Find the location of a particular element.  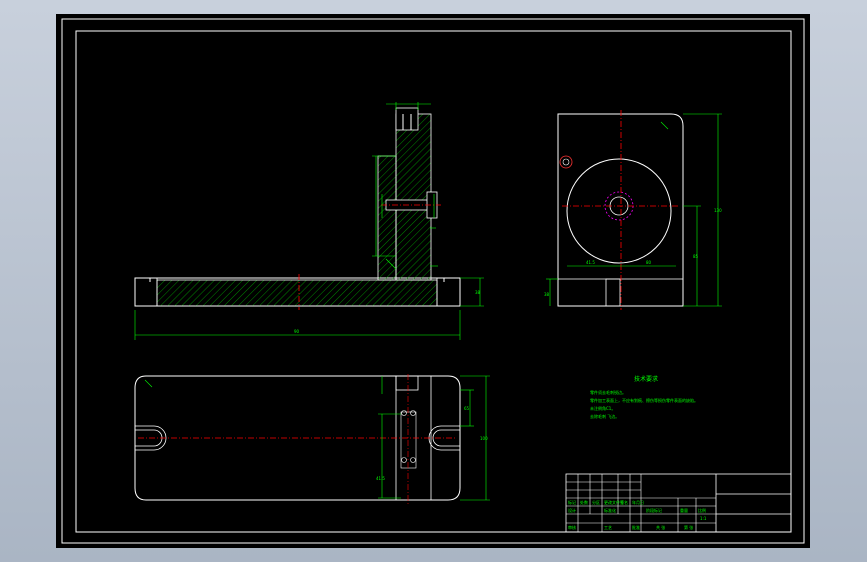

tb-scale: 1:1 is located at coordinates (703, 518).